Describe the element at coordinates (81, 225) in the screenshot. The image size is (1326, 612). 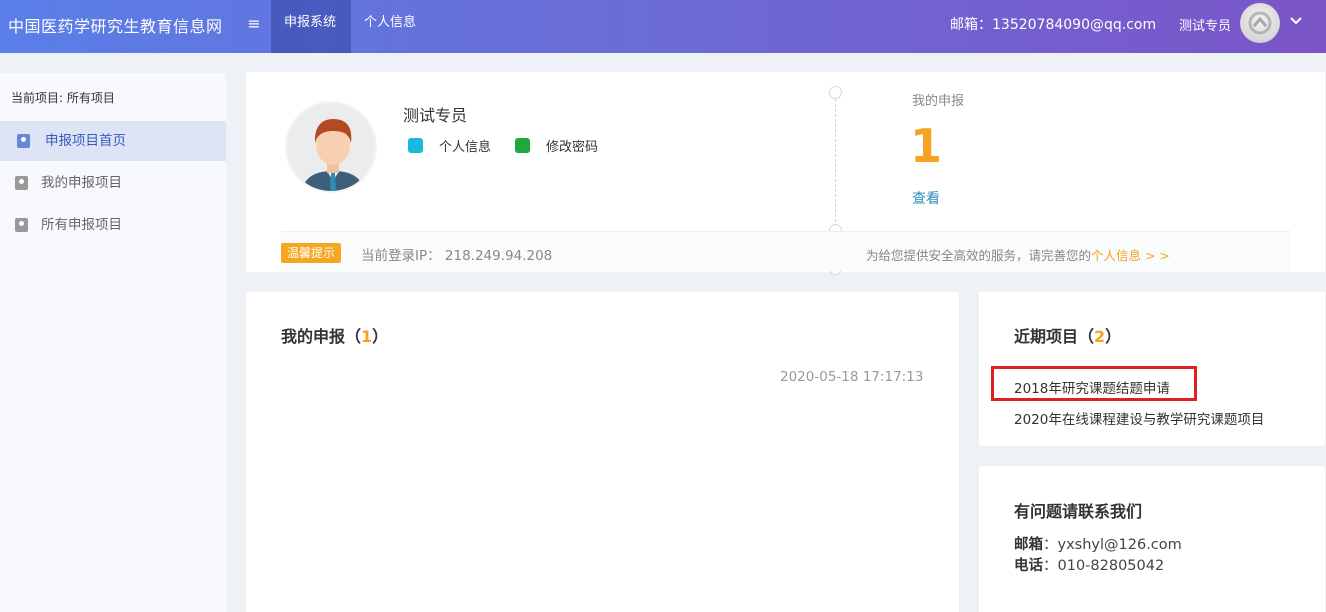
I see `sidebar-item-label: 所有申报项目` at that location.